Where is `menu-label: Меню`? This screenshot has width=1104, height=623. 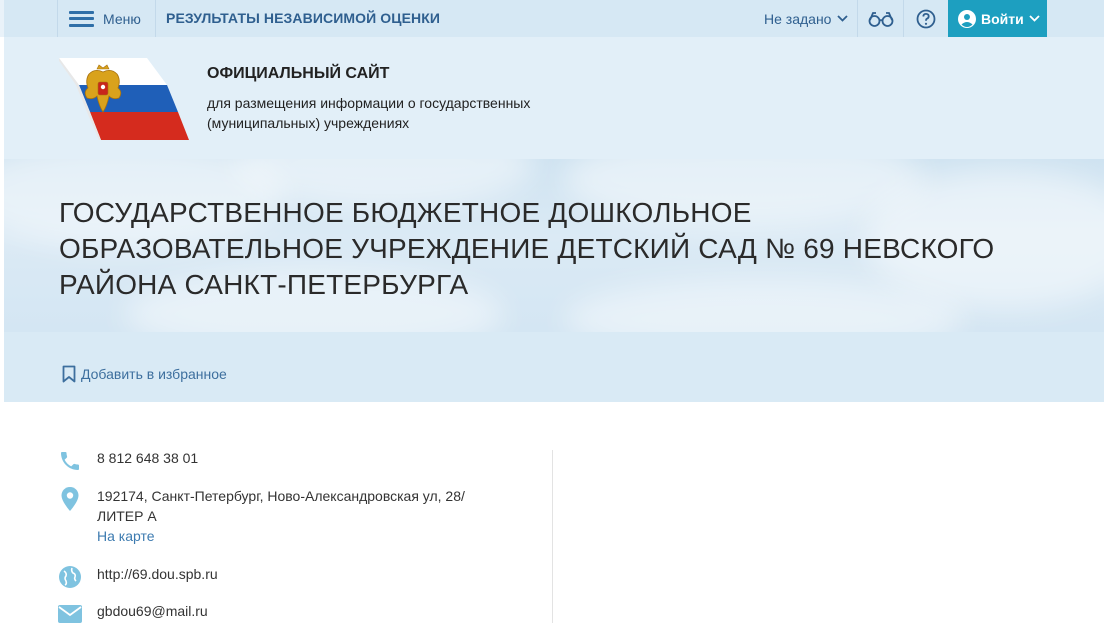
menu-label: Меню is located at coordinates (122, 18).